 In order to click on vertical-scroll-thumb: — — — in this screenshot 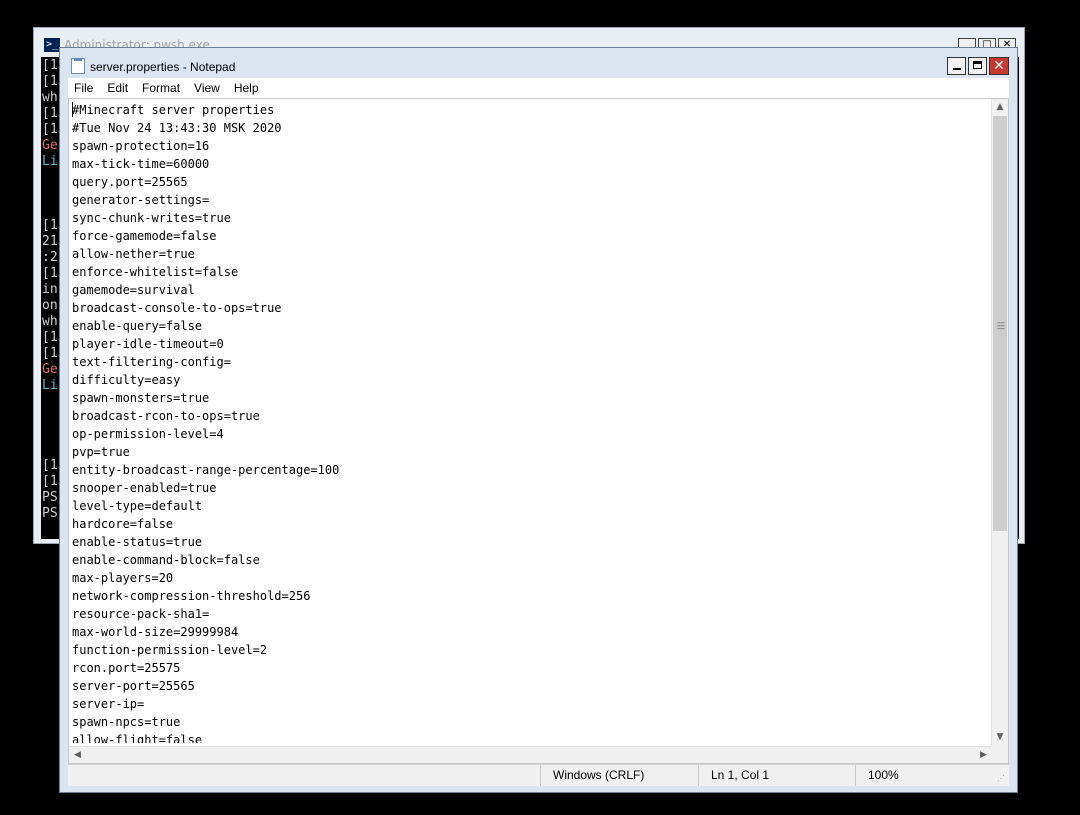, I will do `click(1000, 323)`.